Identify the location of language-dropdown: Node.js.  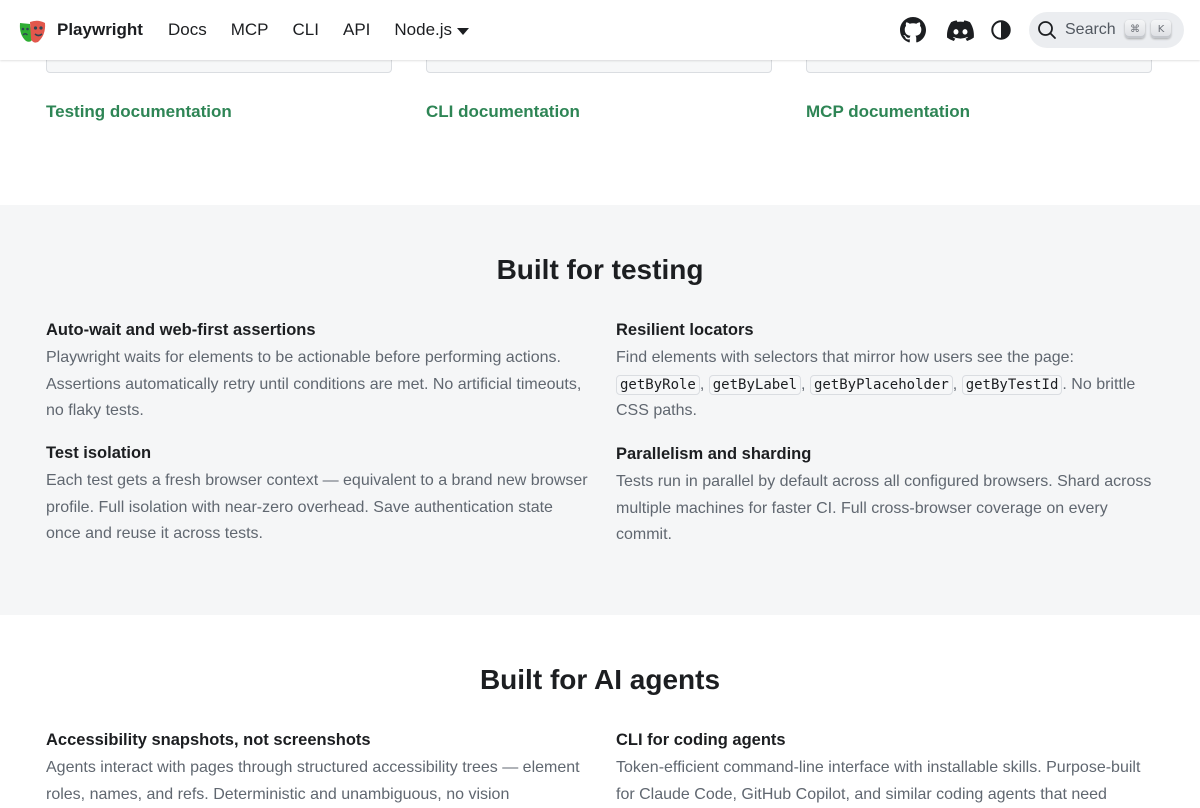
(431, 30).